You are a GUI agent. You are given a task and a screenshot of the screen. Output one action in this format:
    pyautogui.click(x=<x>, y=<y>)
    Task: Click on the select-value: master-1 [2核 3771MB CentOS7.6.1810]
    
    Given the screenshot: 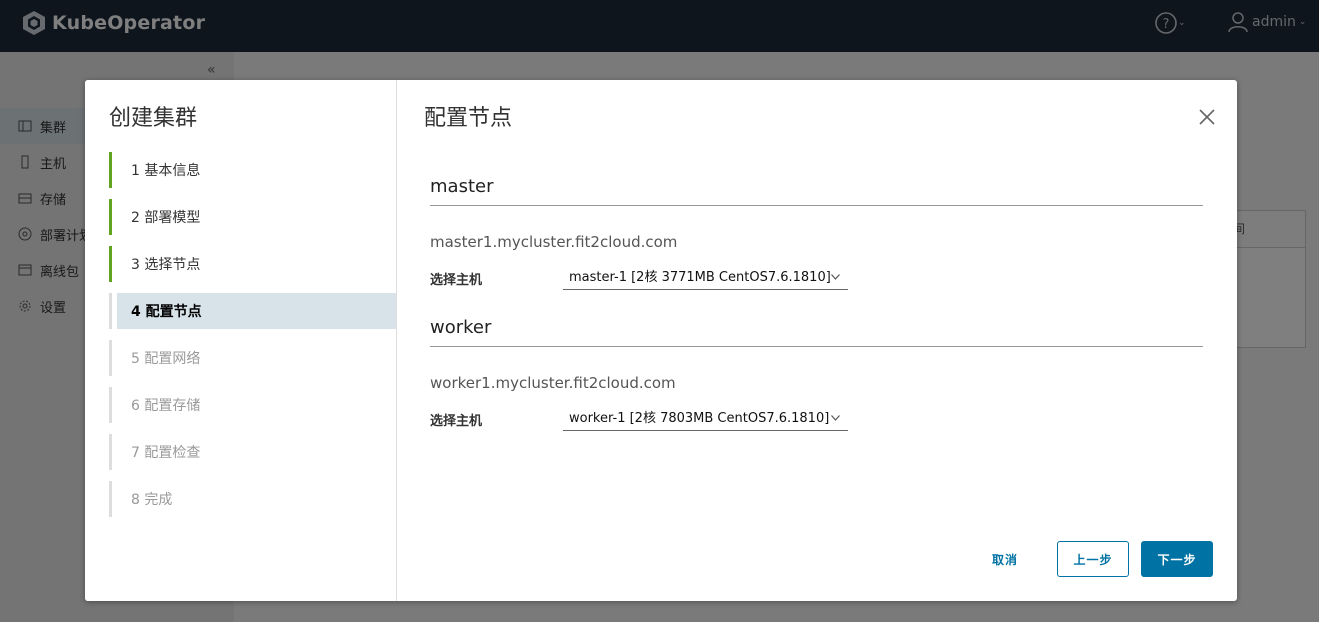 What is the action you would take?
    pyautogui.click(x=700, y=277)
    